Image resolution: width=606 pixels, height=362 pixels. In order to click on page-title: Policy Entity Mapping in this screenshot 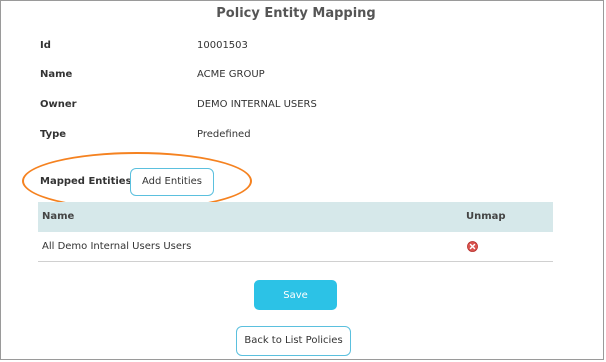, I will do `click(296, 13)`.